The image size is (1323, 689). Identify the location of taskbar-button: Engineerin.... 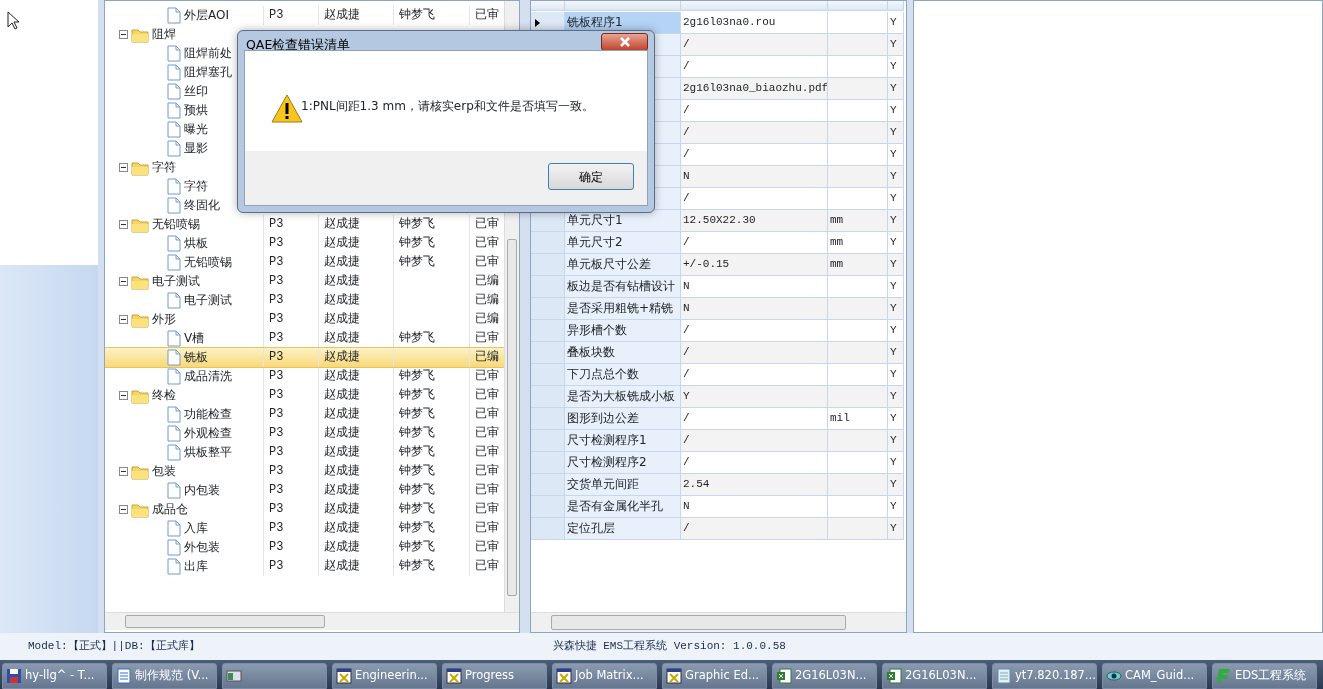
(384, 676).